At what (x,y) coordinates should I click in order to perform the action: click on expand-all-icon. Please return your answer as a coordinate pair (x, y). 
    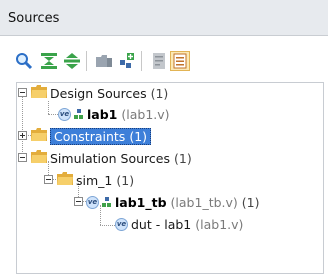
    Looking at the image, I should click on (72, 61).